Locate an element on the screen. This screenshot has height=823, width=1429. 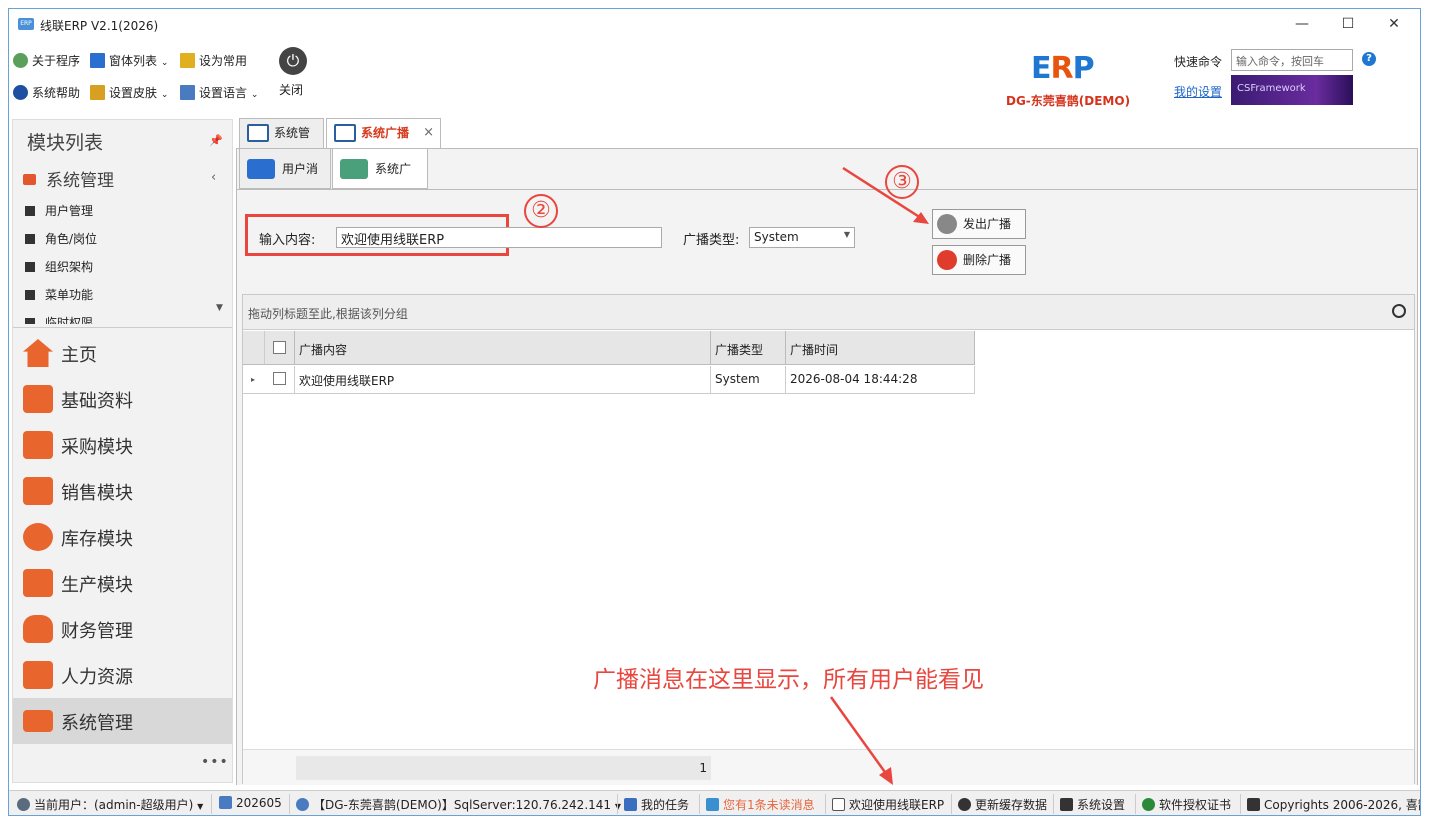
search-icon is located at coordinates (1399, 311).